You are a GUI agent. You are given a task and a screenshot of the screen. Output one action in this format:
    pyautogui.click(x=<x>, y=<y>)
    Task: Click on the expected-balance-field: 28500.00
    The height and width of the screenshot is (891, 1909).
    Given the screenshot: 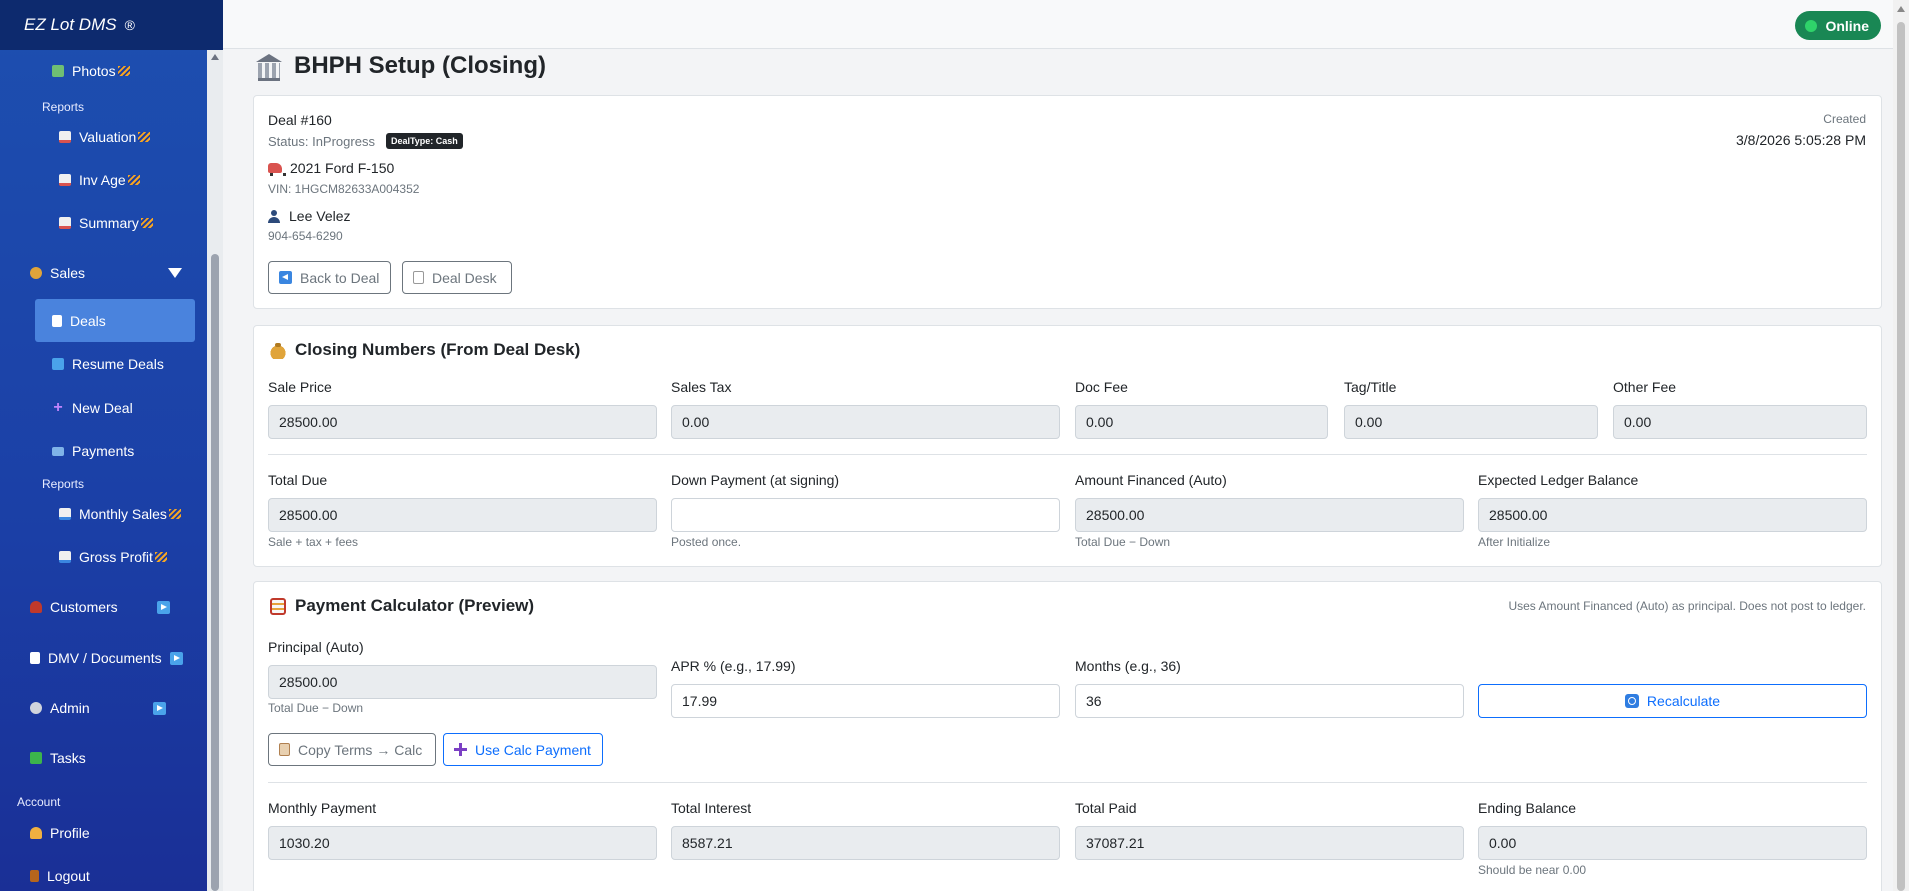 What is the action you would take?
    pyautogui.click(x=1672, y=515)
    